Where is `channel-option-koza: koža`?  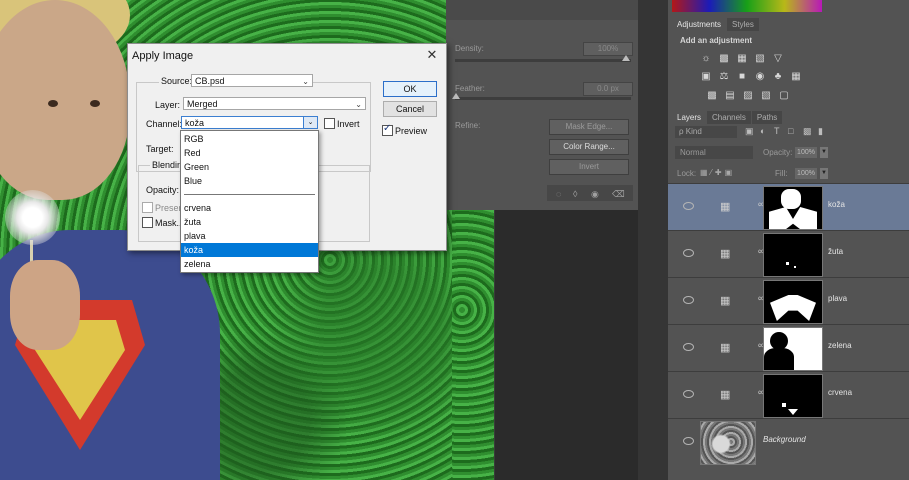
channel-option-koza: koža is located at coordinates (249, 250).